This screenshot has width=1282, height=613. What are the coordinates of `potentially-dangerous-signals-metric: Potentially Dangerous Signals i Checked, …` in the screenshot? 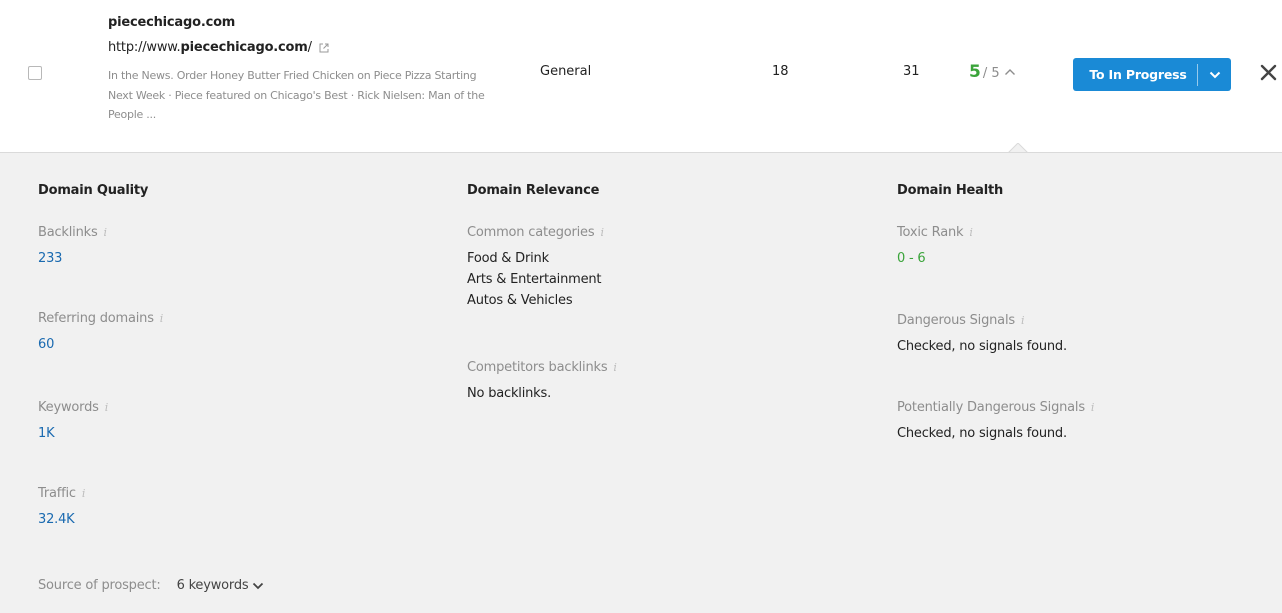 It's located at (995, 422).